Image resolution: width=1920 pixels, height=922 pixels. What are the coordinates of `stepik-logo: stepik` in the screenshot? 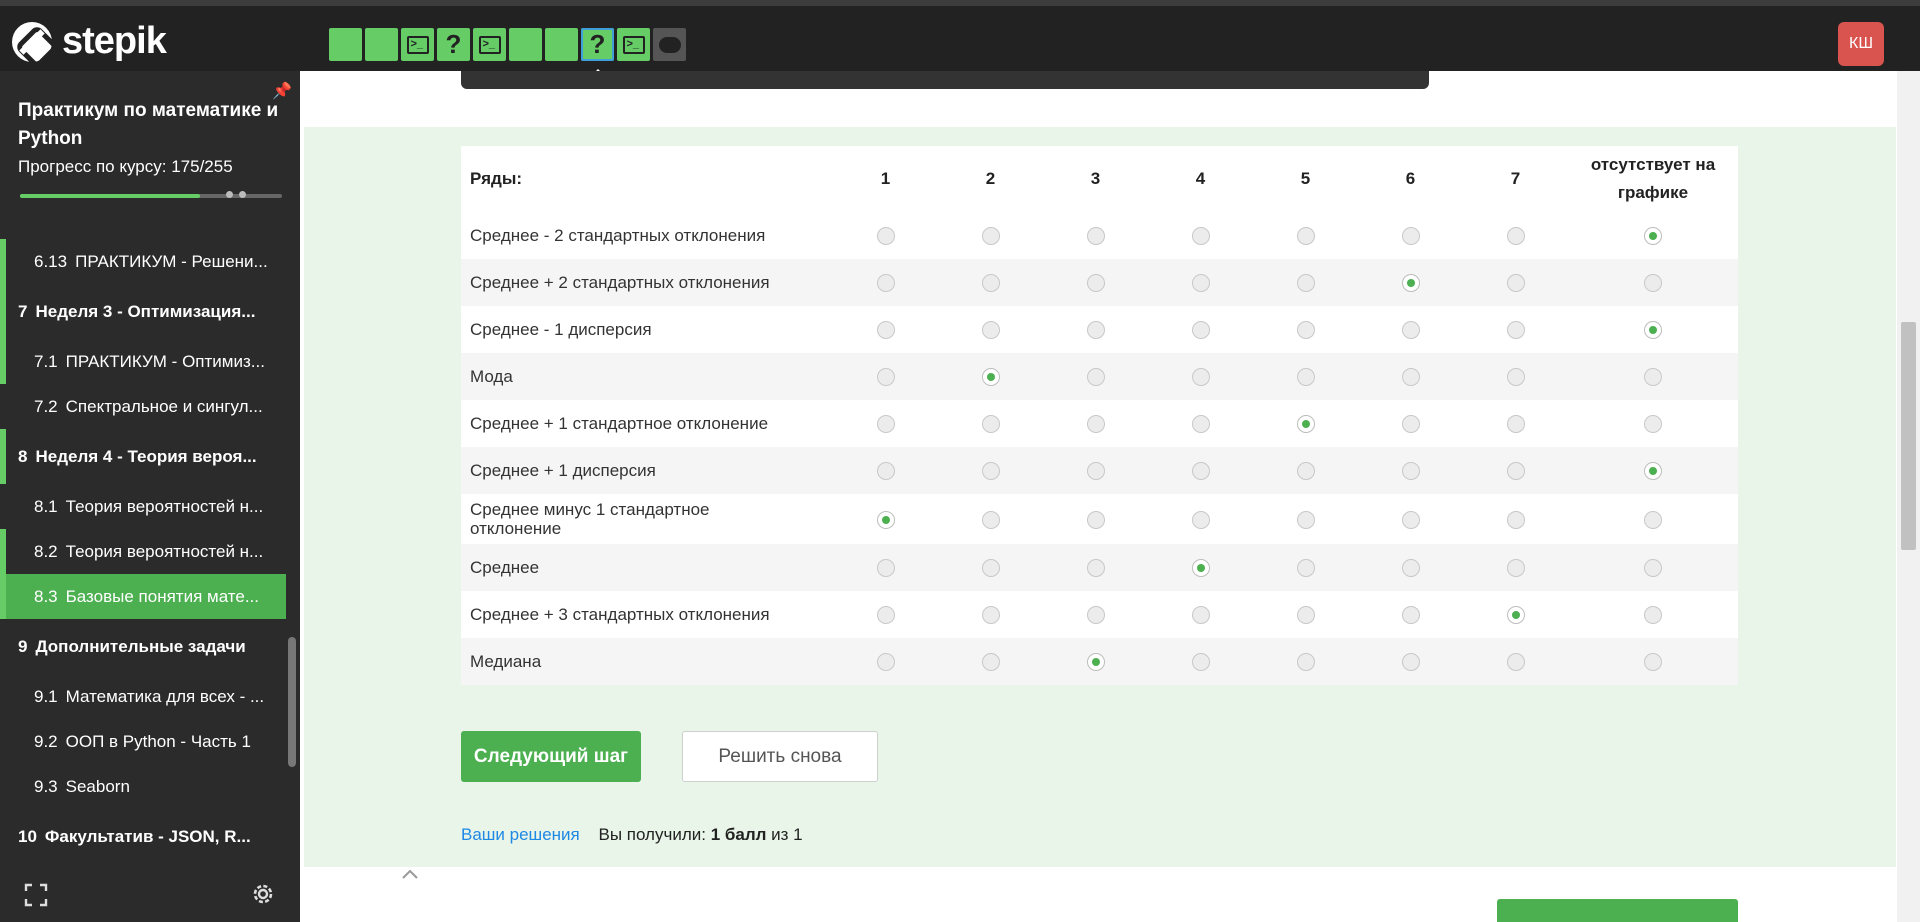 It's located at (89, 41).